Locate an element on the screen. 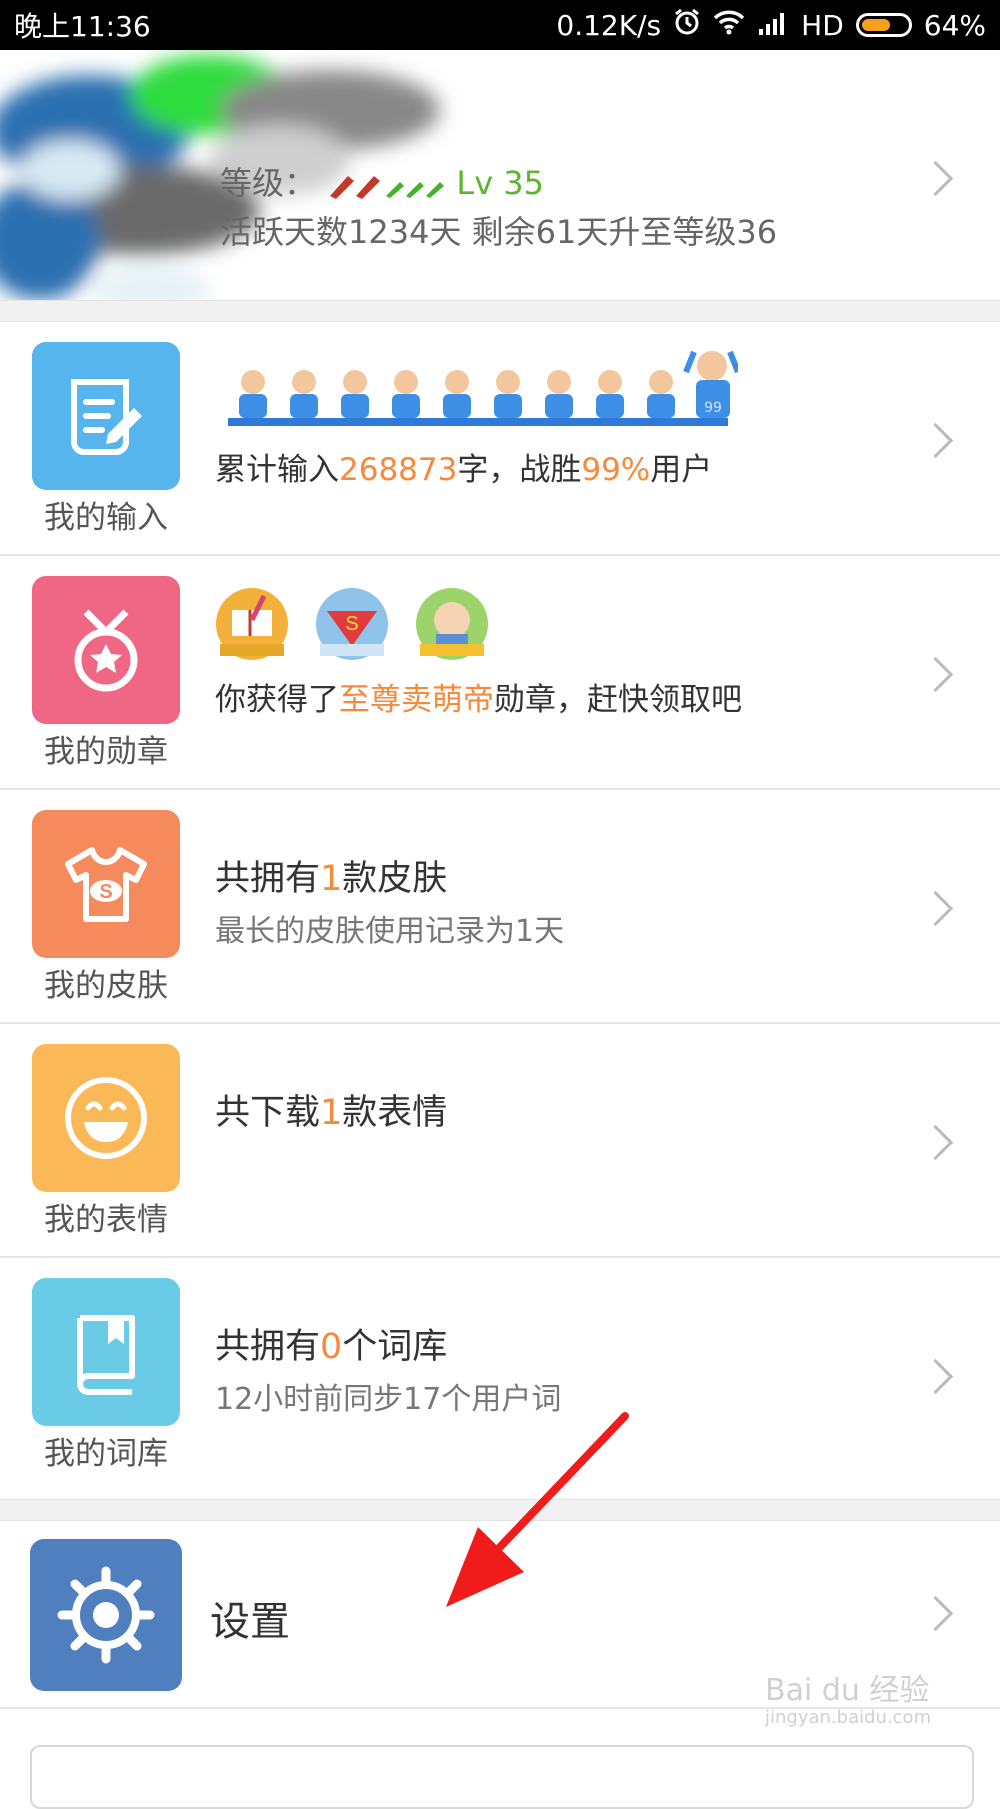 This screenshot has width=1000, height=1809. dict-title-pre: 共拥有 is located at coordinates (268, 1347).